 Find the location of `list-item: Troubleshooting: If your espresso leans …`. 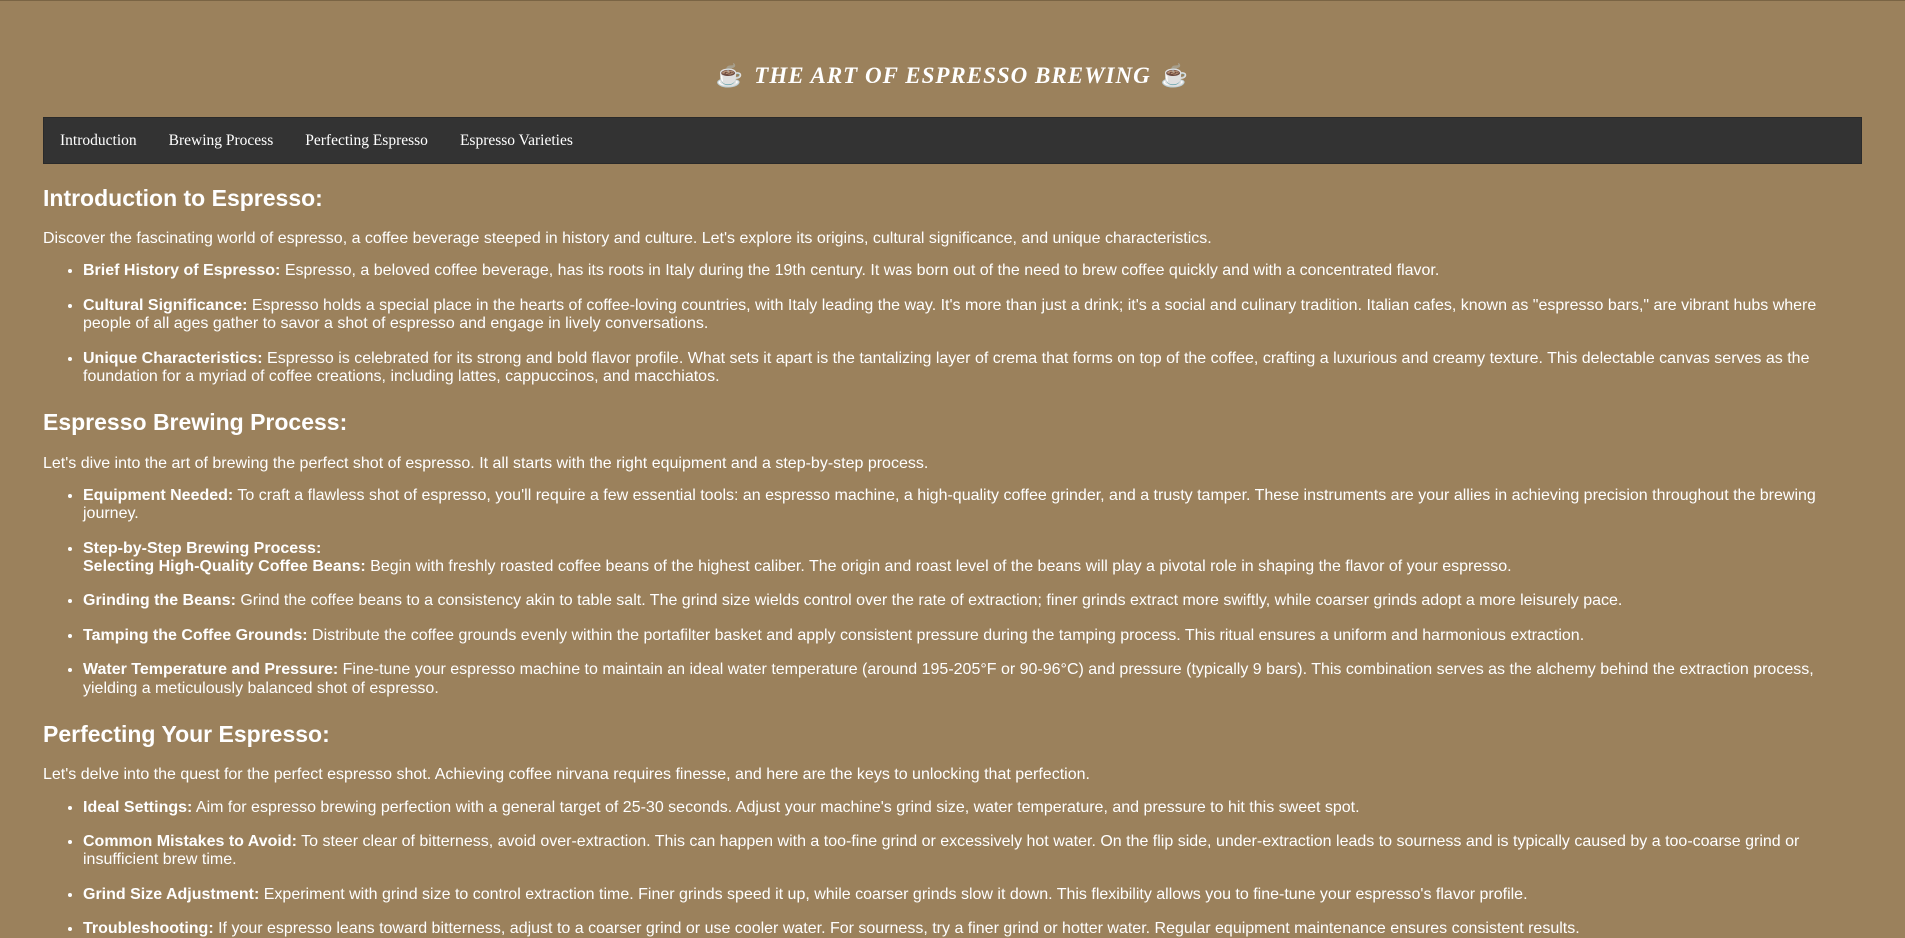

list-item: Troubleshooting: If your espresso leans … is located at coordinates (972, 929).